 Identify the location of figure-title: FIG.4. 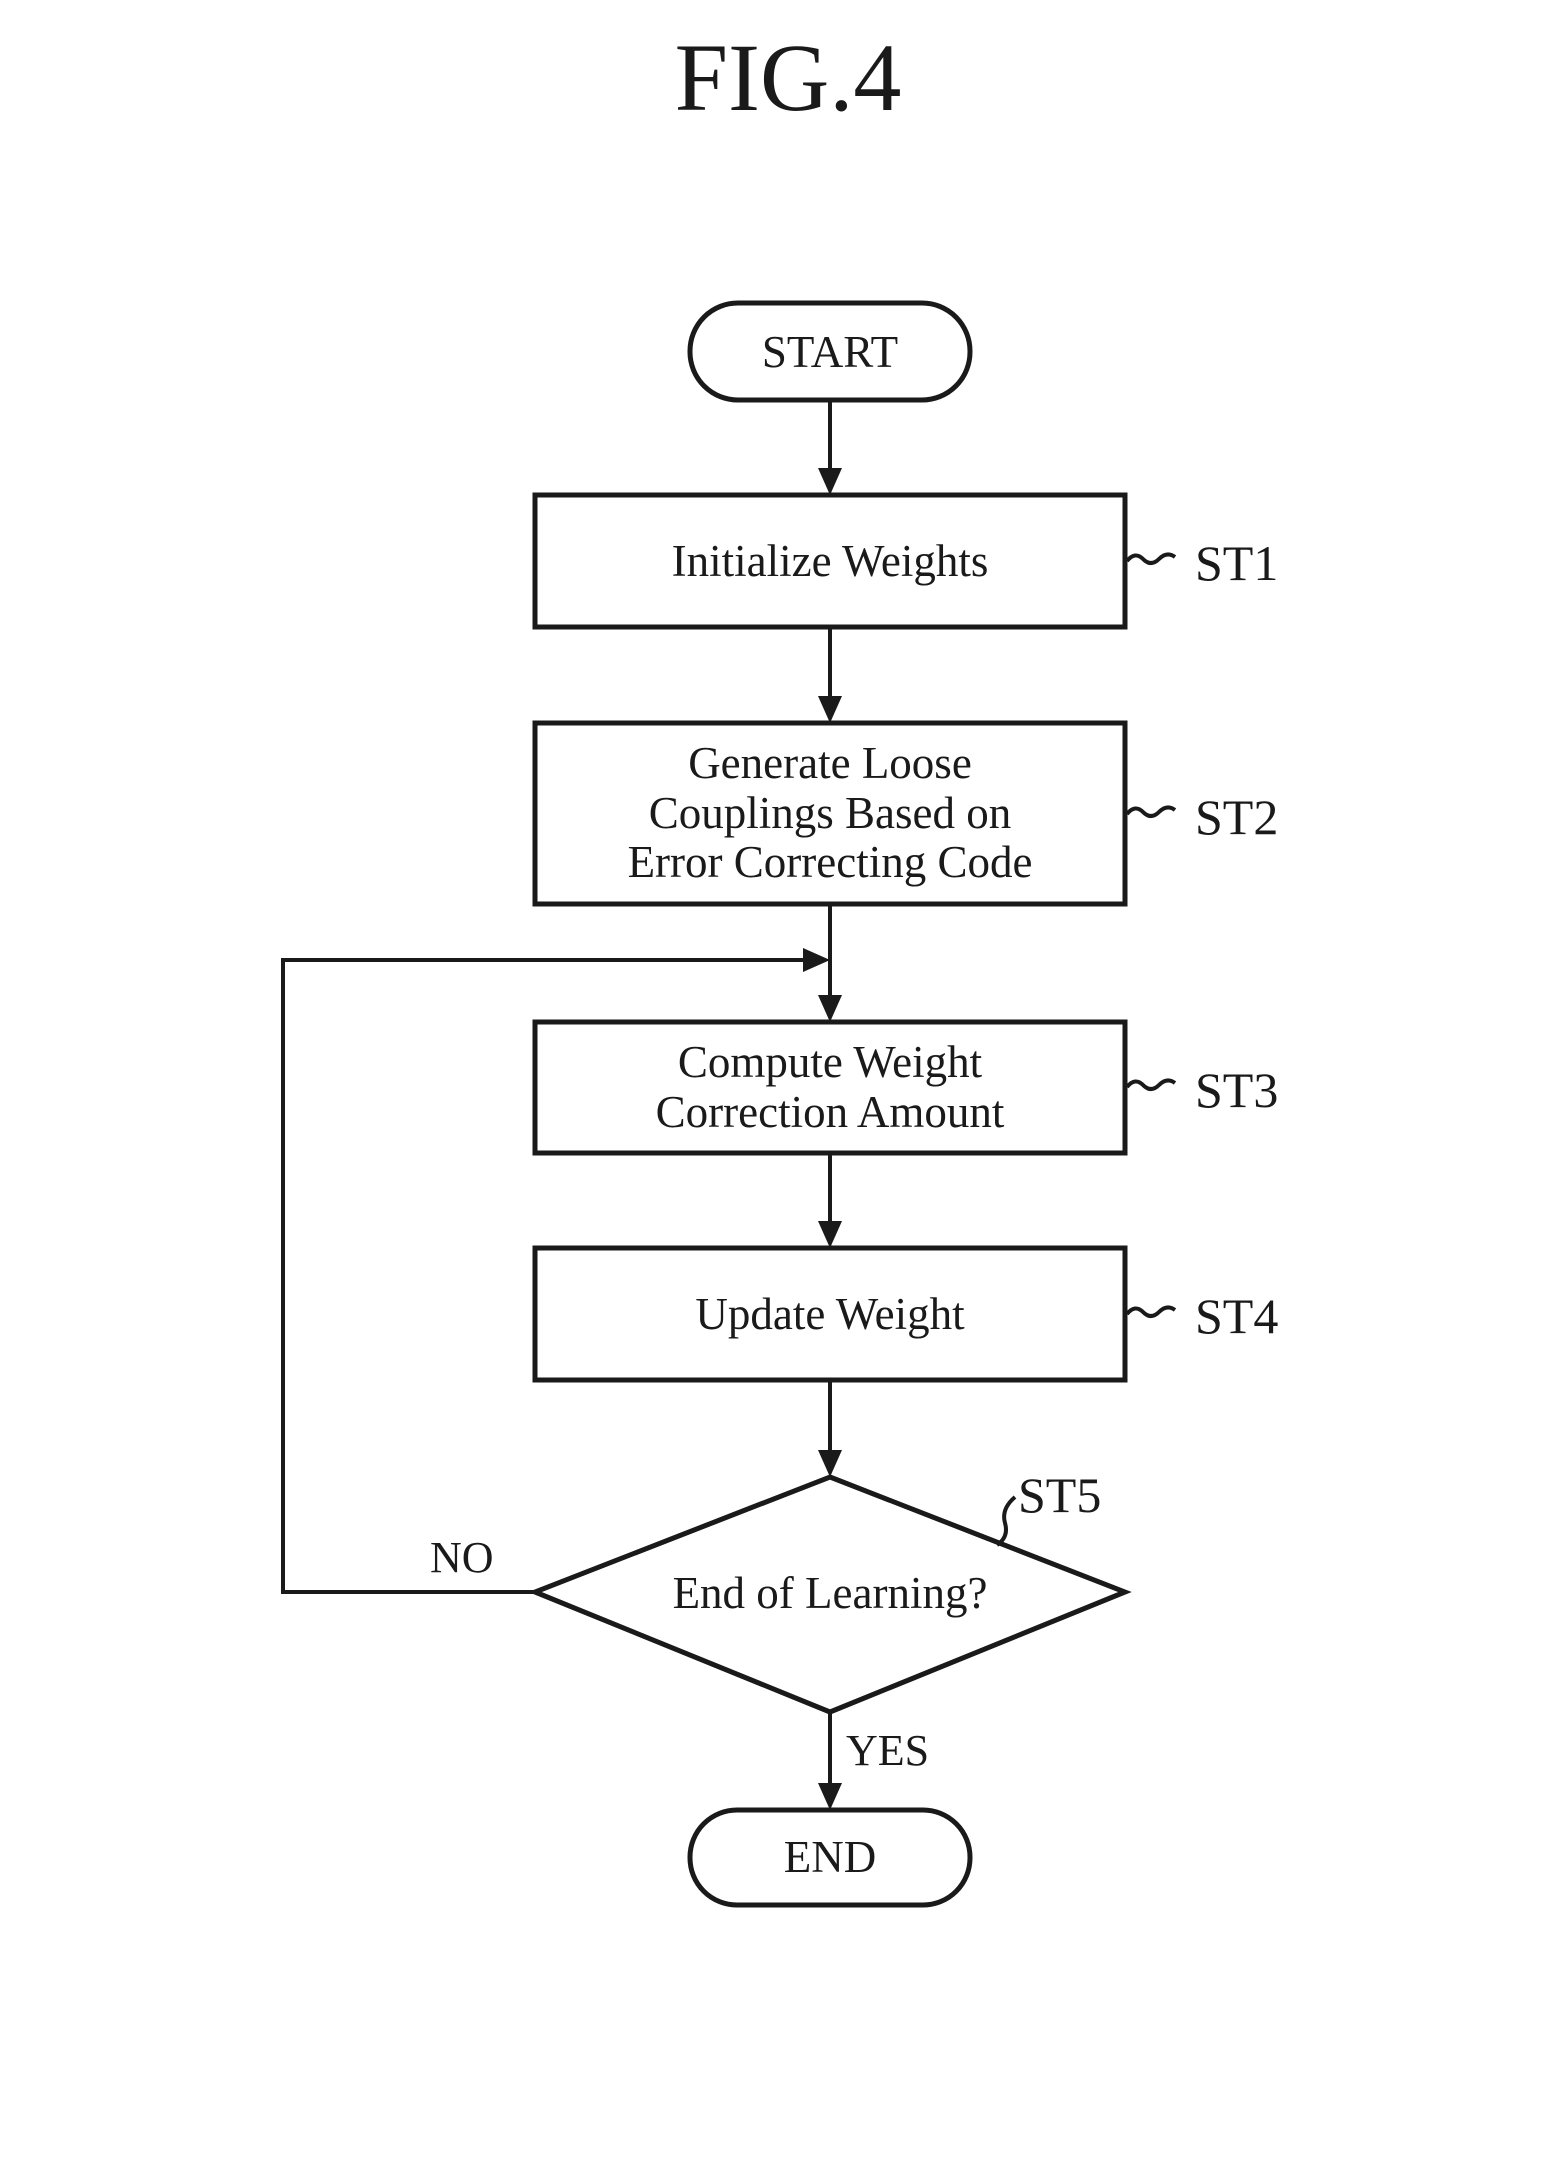
(788, 77).